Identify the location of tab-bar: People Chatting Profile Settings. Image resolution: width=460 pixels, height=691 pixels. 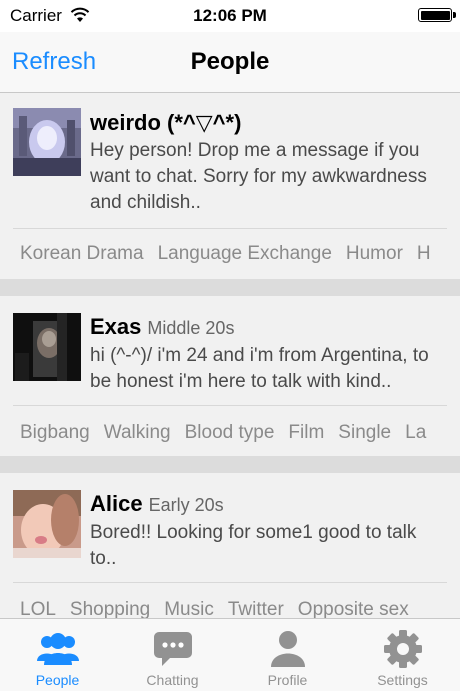
(230, 654).